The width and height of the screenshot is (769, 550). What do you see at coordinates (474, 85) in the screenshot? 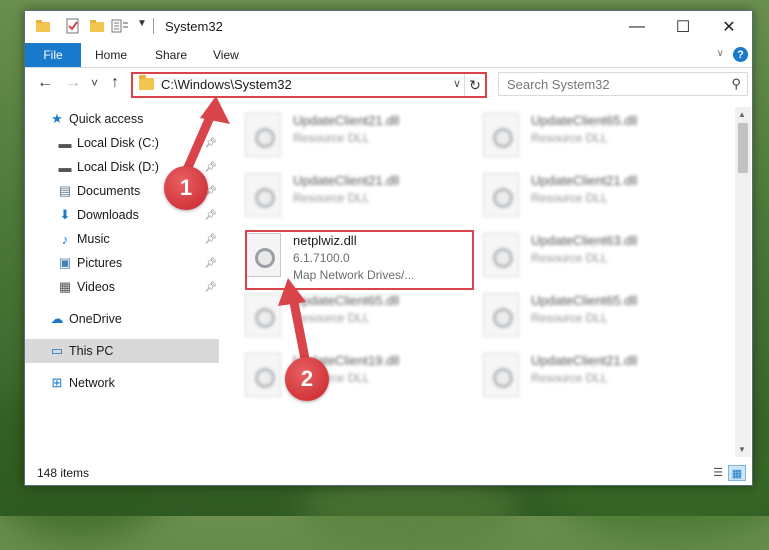
I see `refresh-icon: ↻` at bounding box center [474, 85].